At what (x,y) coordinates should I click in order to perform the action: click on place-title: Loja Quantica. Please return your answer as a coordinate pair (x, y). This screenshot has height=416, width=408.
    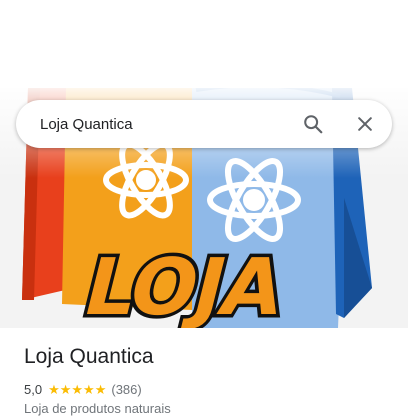
    Looking at the image, I should click on (89, 356).